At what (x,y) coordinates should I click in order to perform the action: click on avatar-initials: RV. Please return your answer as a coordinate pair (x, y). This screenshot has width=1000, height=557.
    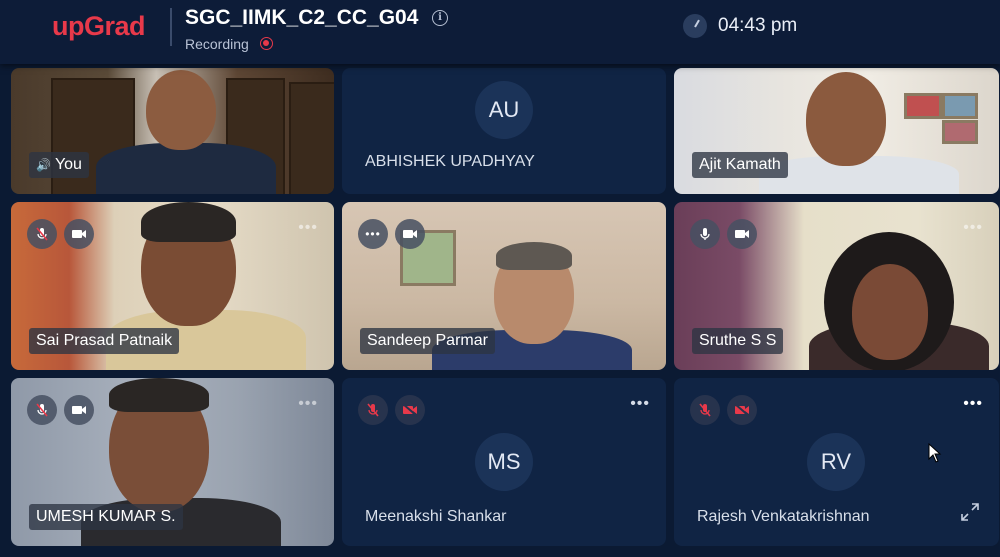
    Looking at the image, I should click on (836, 462).